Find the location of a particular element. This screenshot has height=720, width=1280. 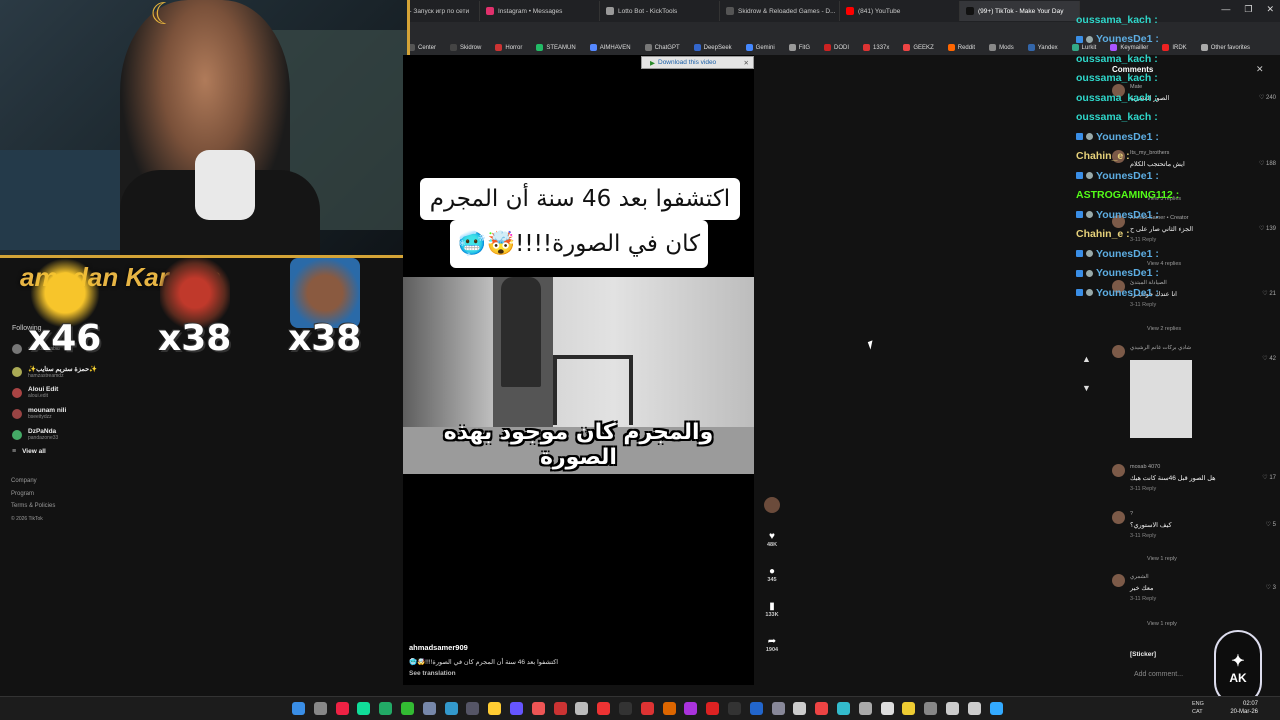

comment-button: ● 345 is located at coordinates (772, 574).